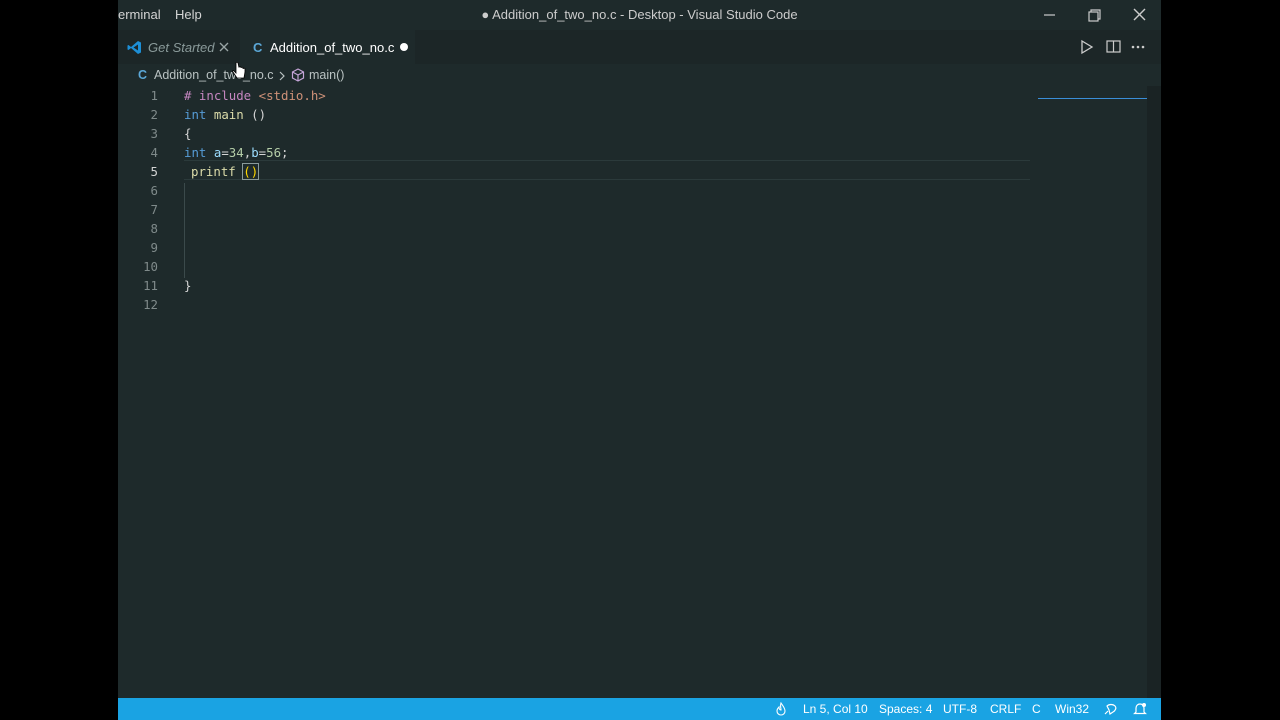 Image resolution: width=1280 pixels, height=720 pixels. I want to click on line-number: 6, so click(154, 190).